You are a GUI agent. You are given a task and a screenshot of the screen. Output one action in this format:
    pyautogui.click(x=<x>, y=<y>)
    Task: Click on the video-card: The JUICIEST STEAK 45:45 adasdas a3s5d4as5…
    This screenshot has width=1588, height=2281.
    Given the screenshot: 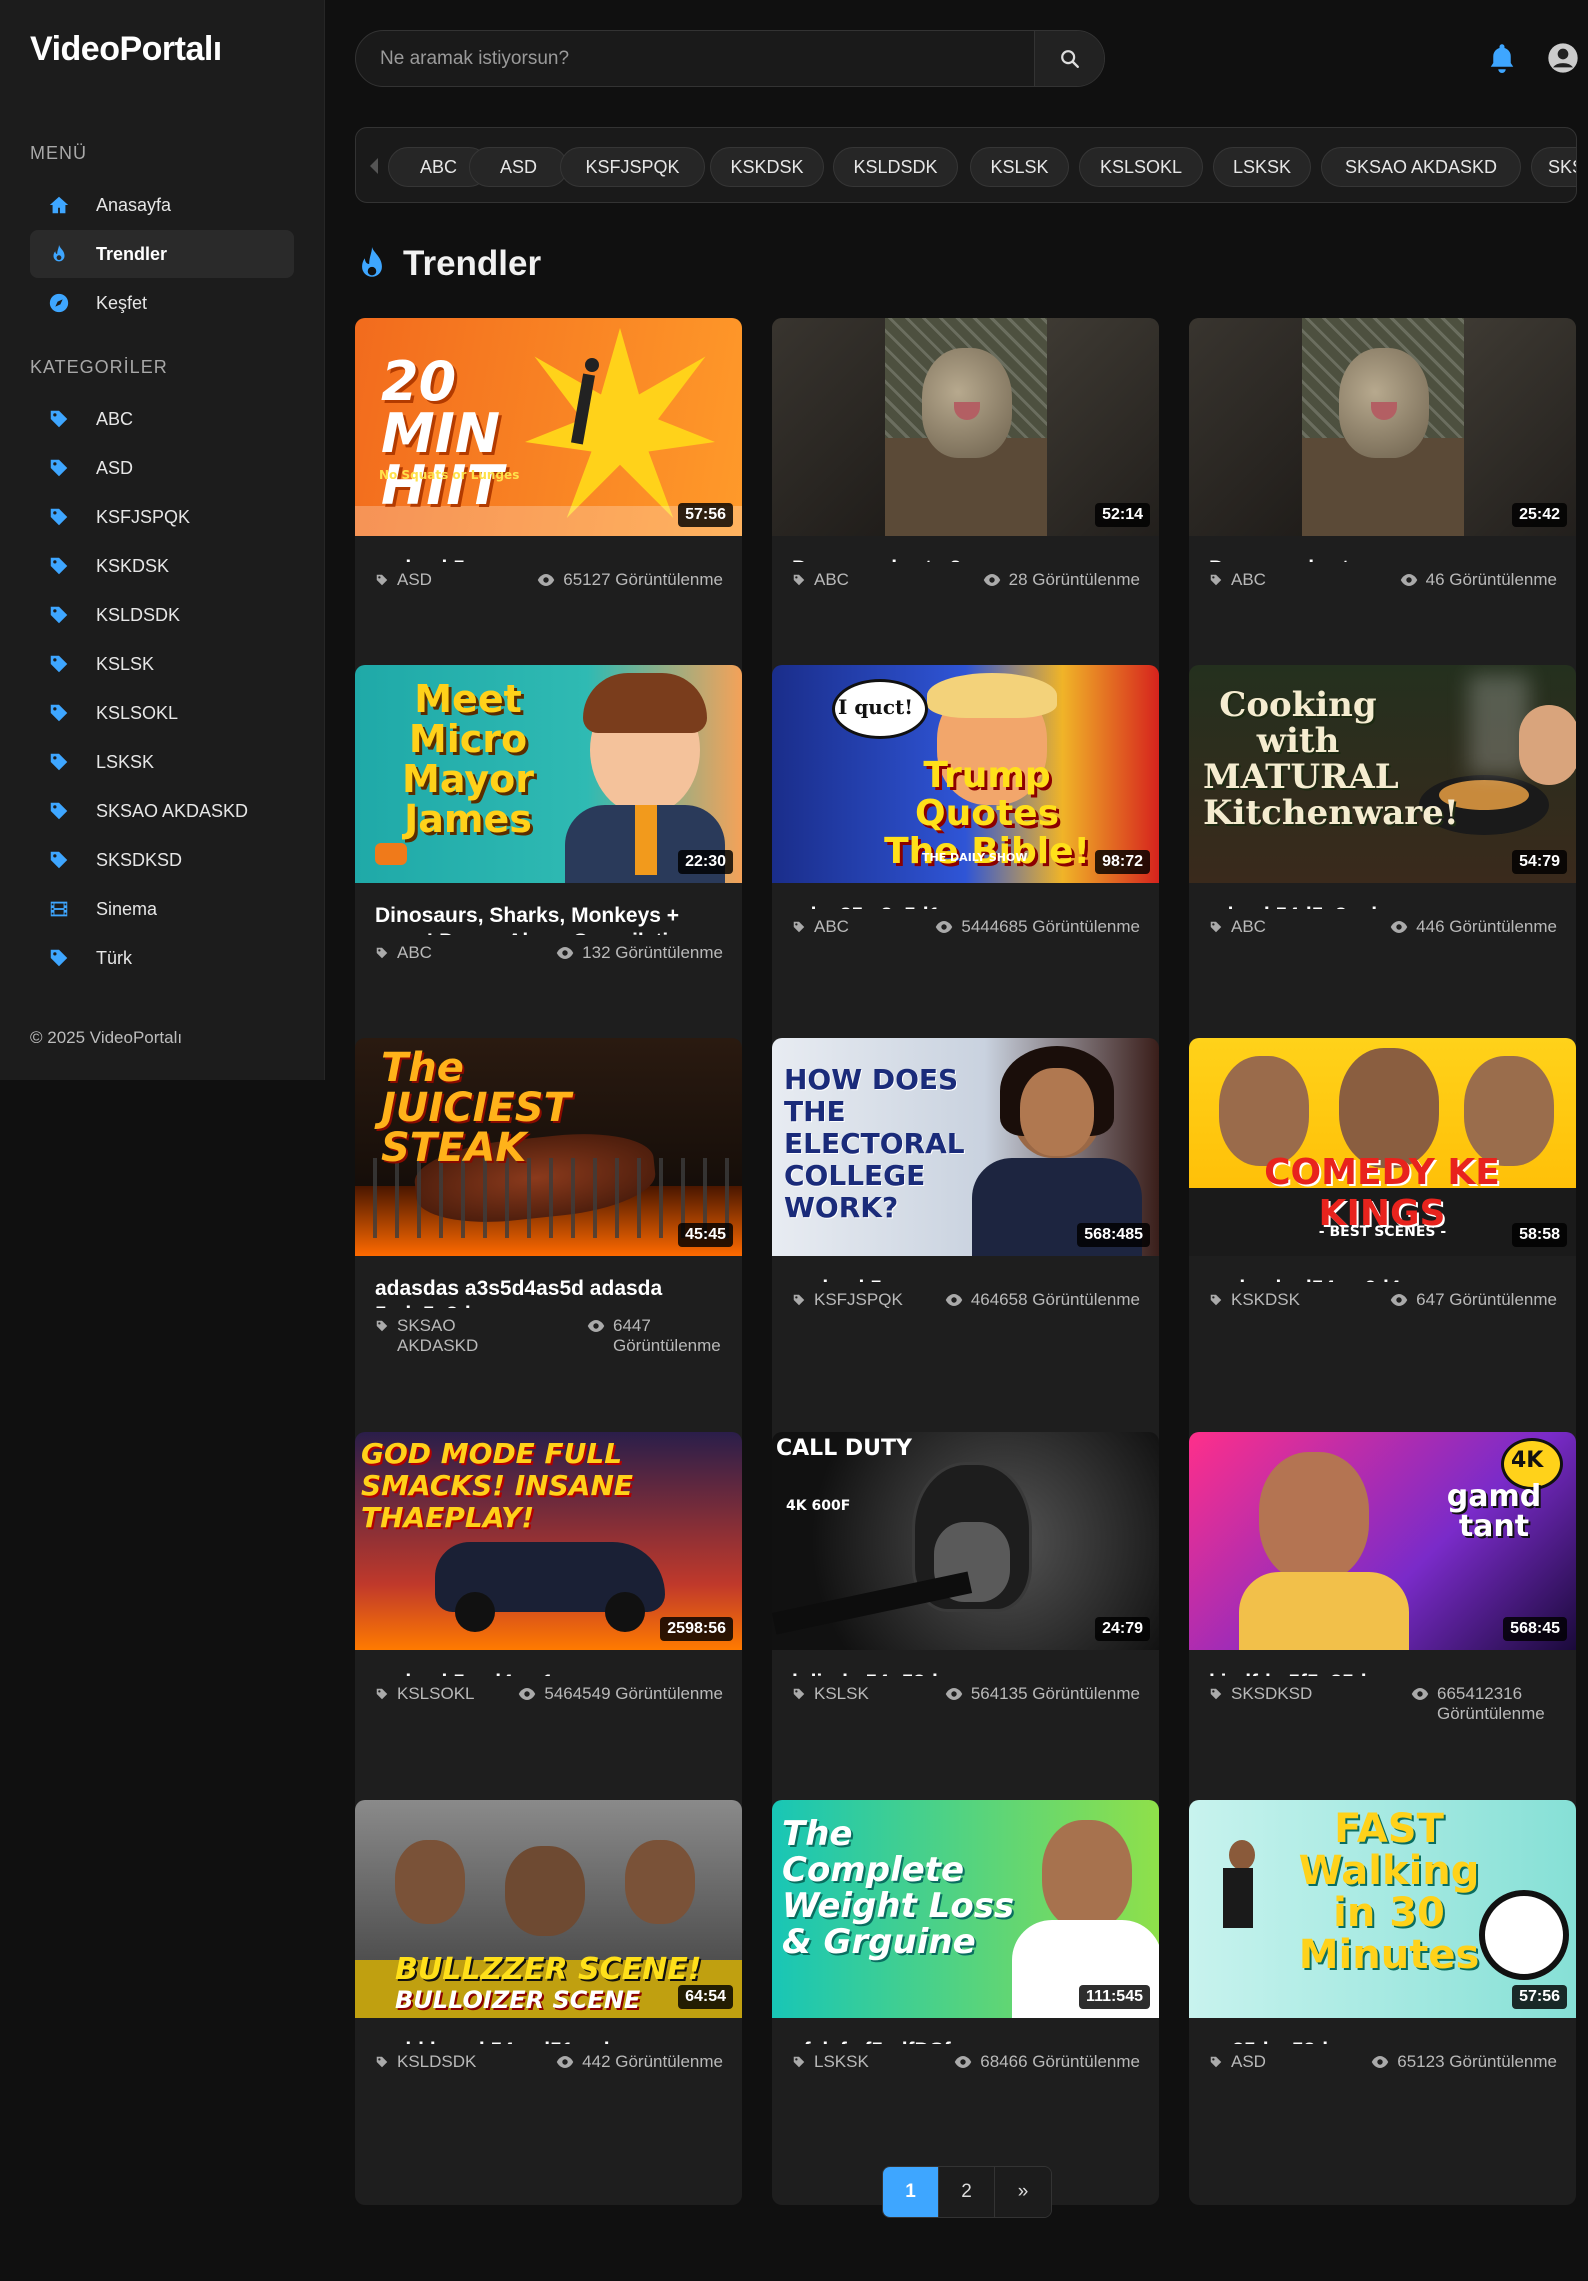 What is the action you would take?
    pyautogui.click(x=548, y=1259)
    